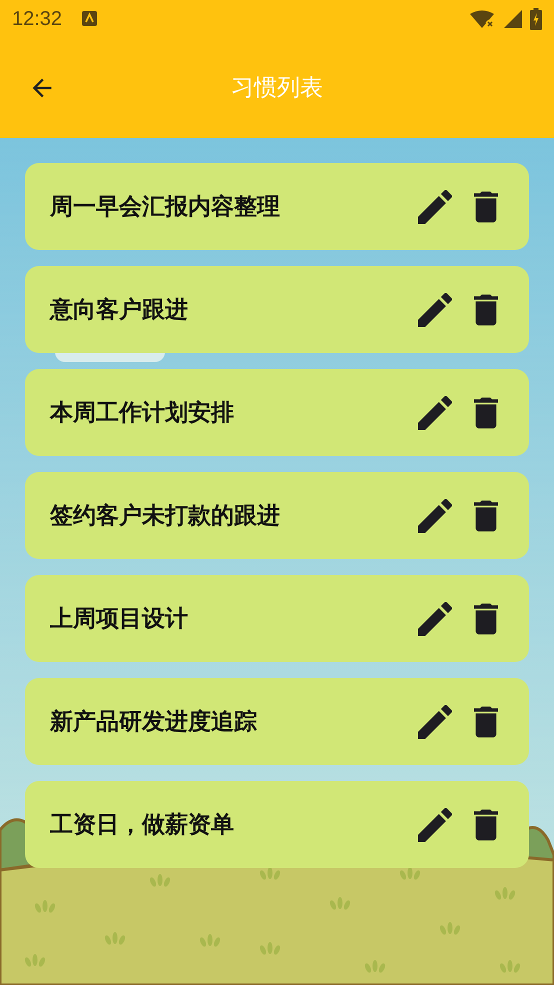 Image resolution: width=554 pixels, height=985 pixels. What do you see at coordinates (536, 19) in the screenshot?
I see `battery-icon` at bounding box center [536, 19].